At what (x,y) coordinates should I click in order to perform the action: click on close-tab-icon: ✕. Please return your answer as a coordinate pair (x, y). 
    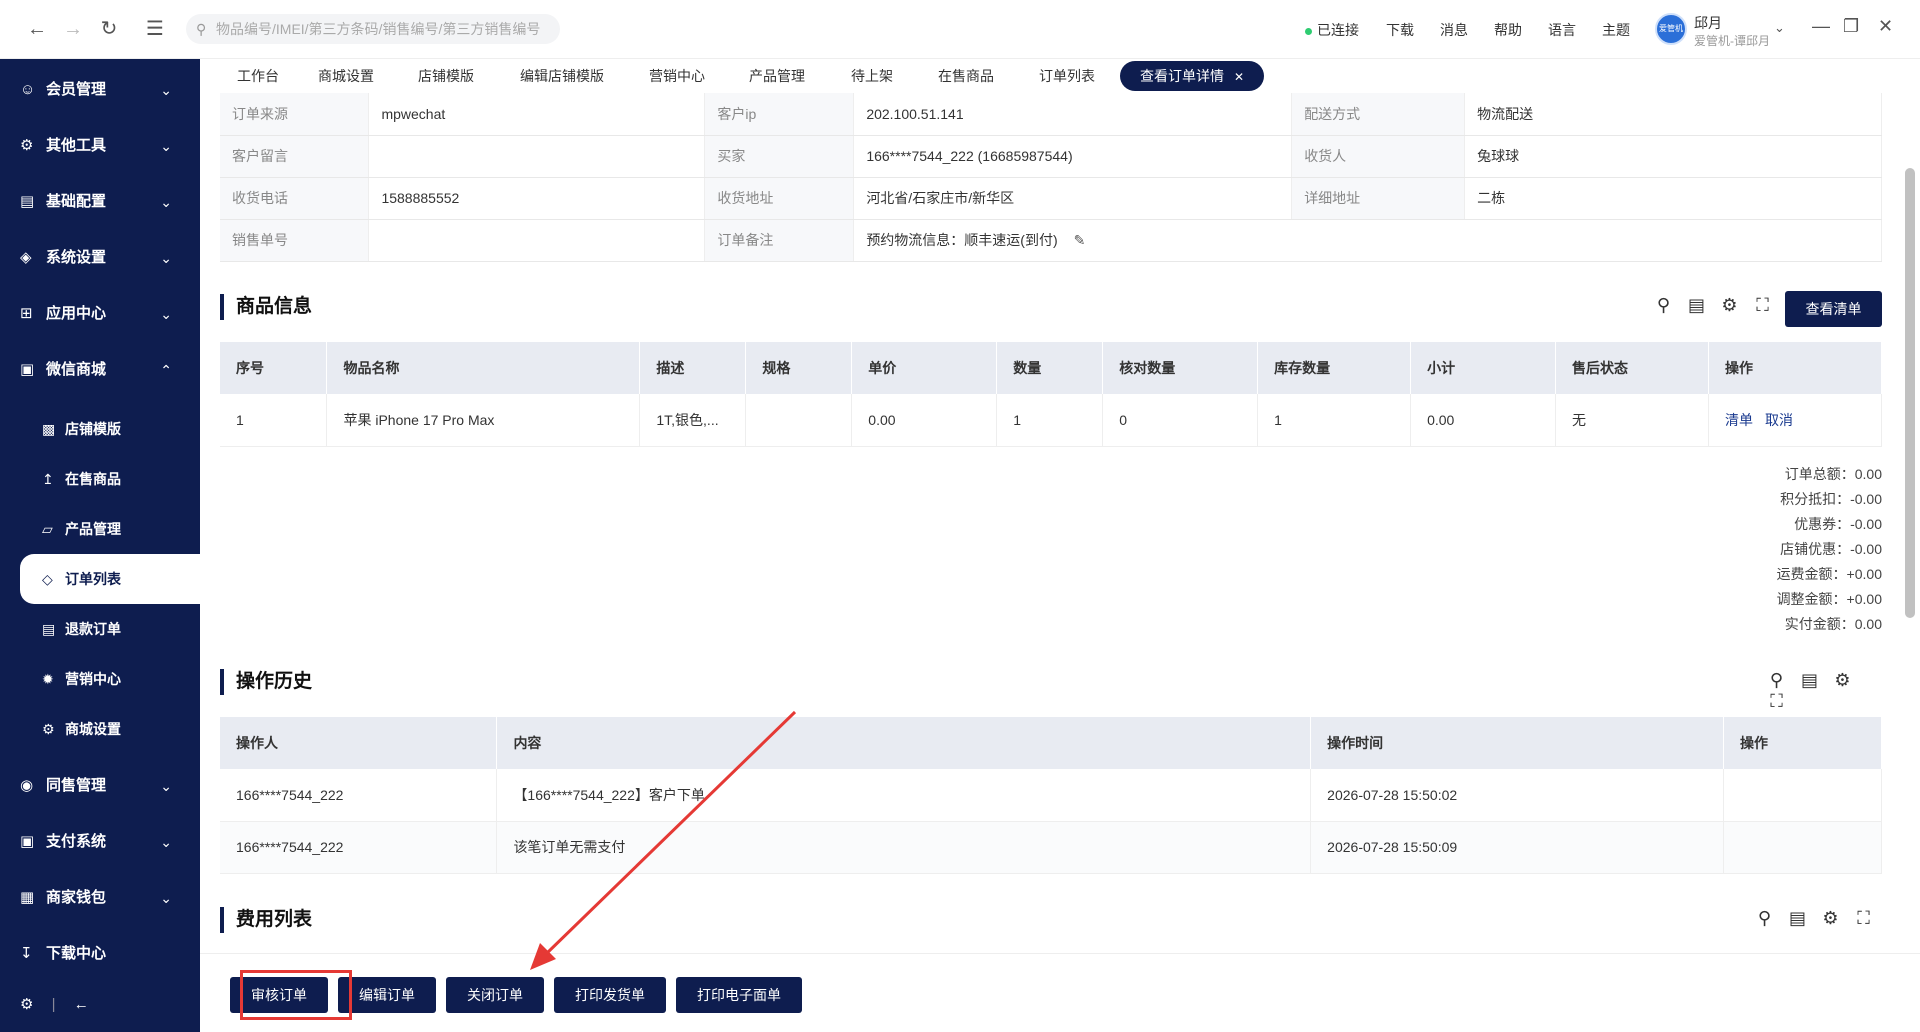
    Looking at the image, I should click on (1239, 77).